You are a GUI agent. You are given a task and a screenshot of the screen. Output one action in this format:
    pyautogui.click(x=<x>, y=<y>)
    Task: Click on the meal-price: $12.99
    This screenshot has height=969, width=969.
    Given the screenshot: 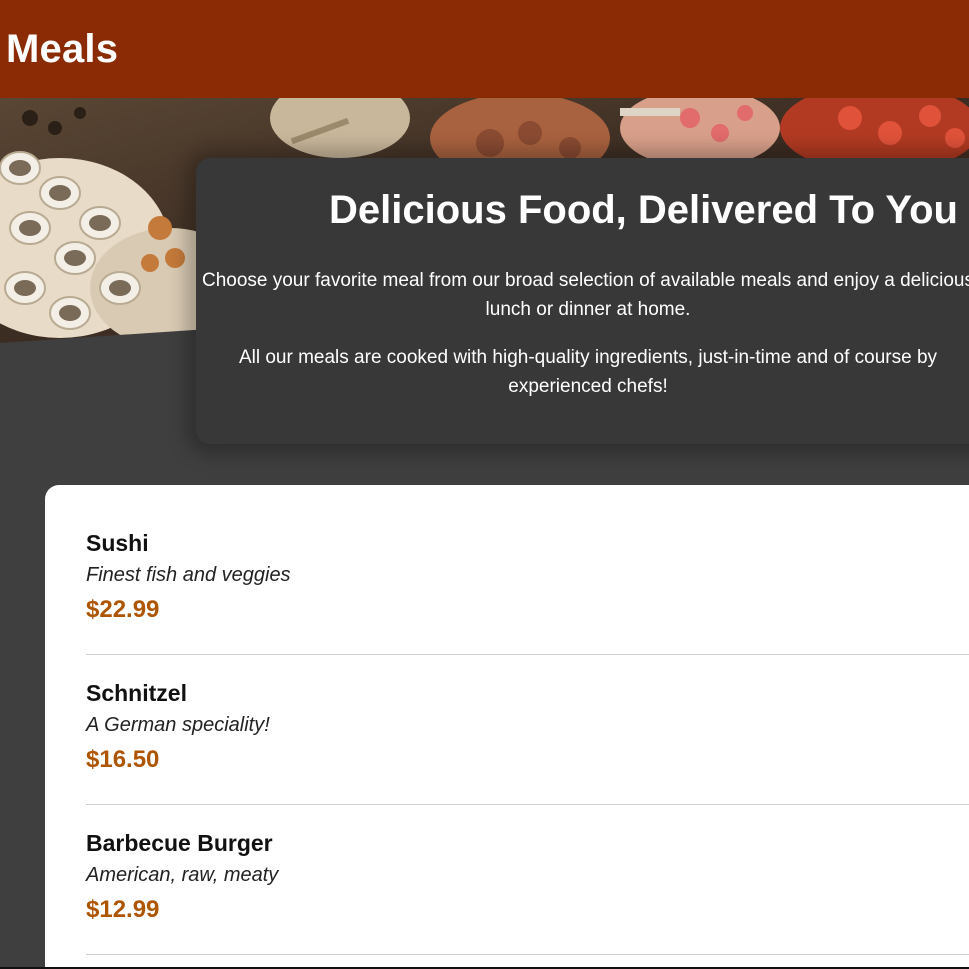 What is the action you would take?
    pyautogui.click(x=123, y=909)
    